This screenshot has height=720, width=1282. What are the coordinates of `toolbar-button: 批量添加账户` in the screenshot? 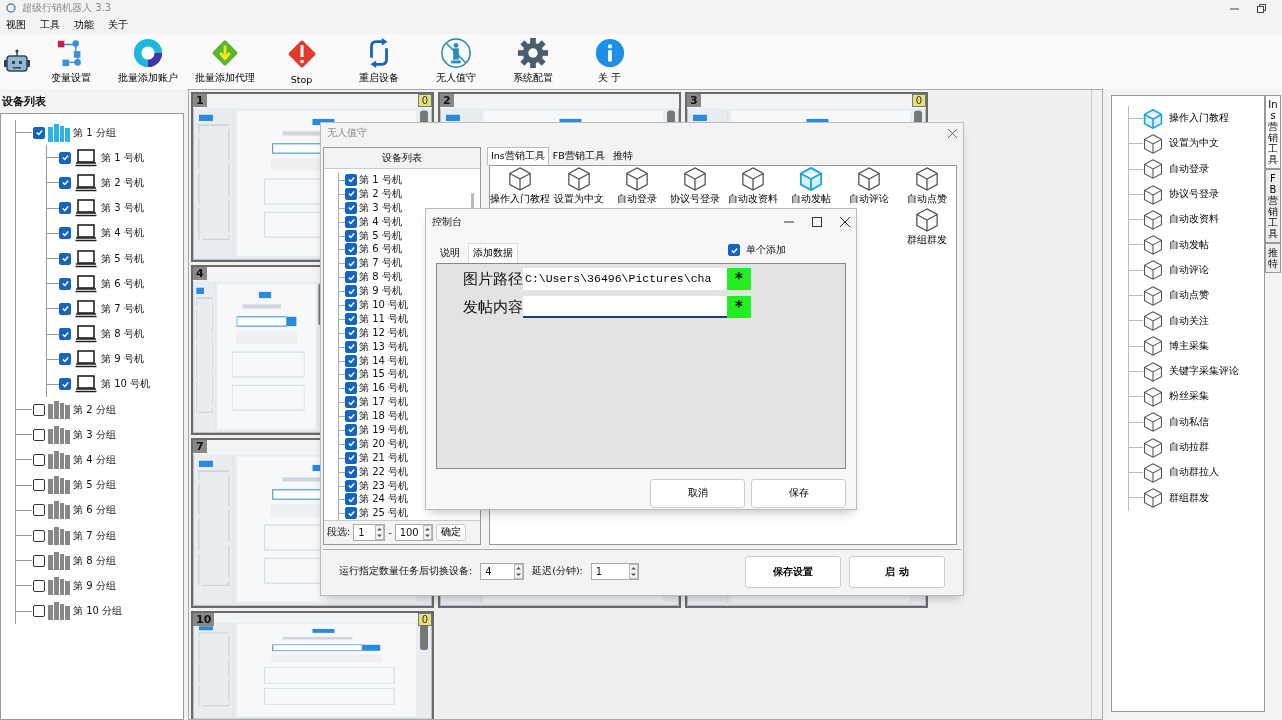 It's located at (147, 63).